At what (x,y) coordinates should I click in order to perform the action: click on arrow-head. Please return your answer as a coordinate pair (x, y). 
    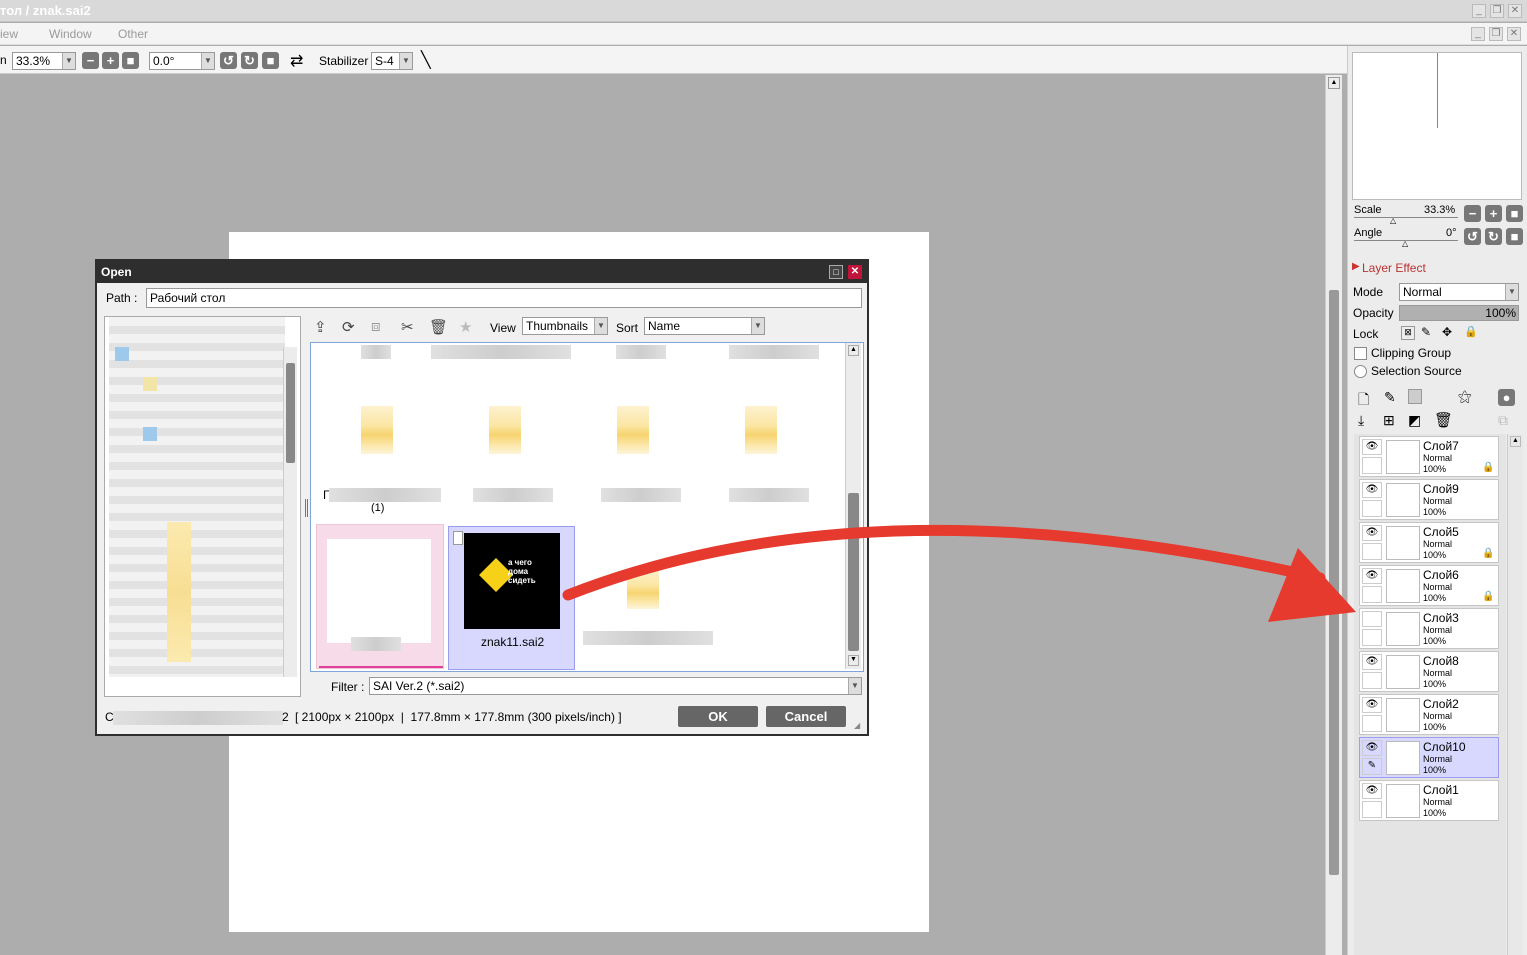
    Looking at the image, I should click on (1312, 585).